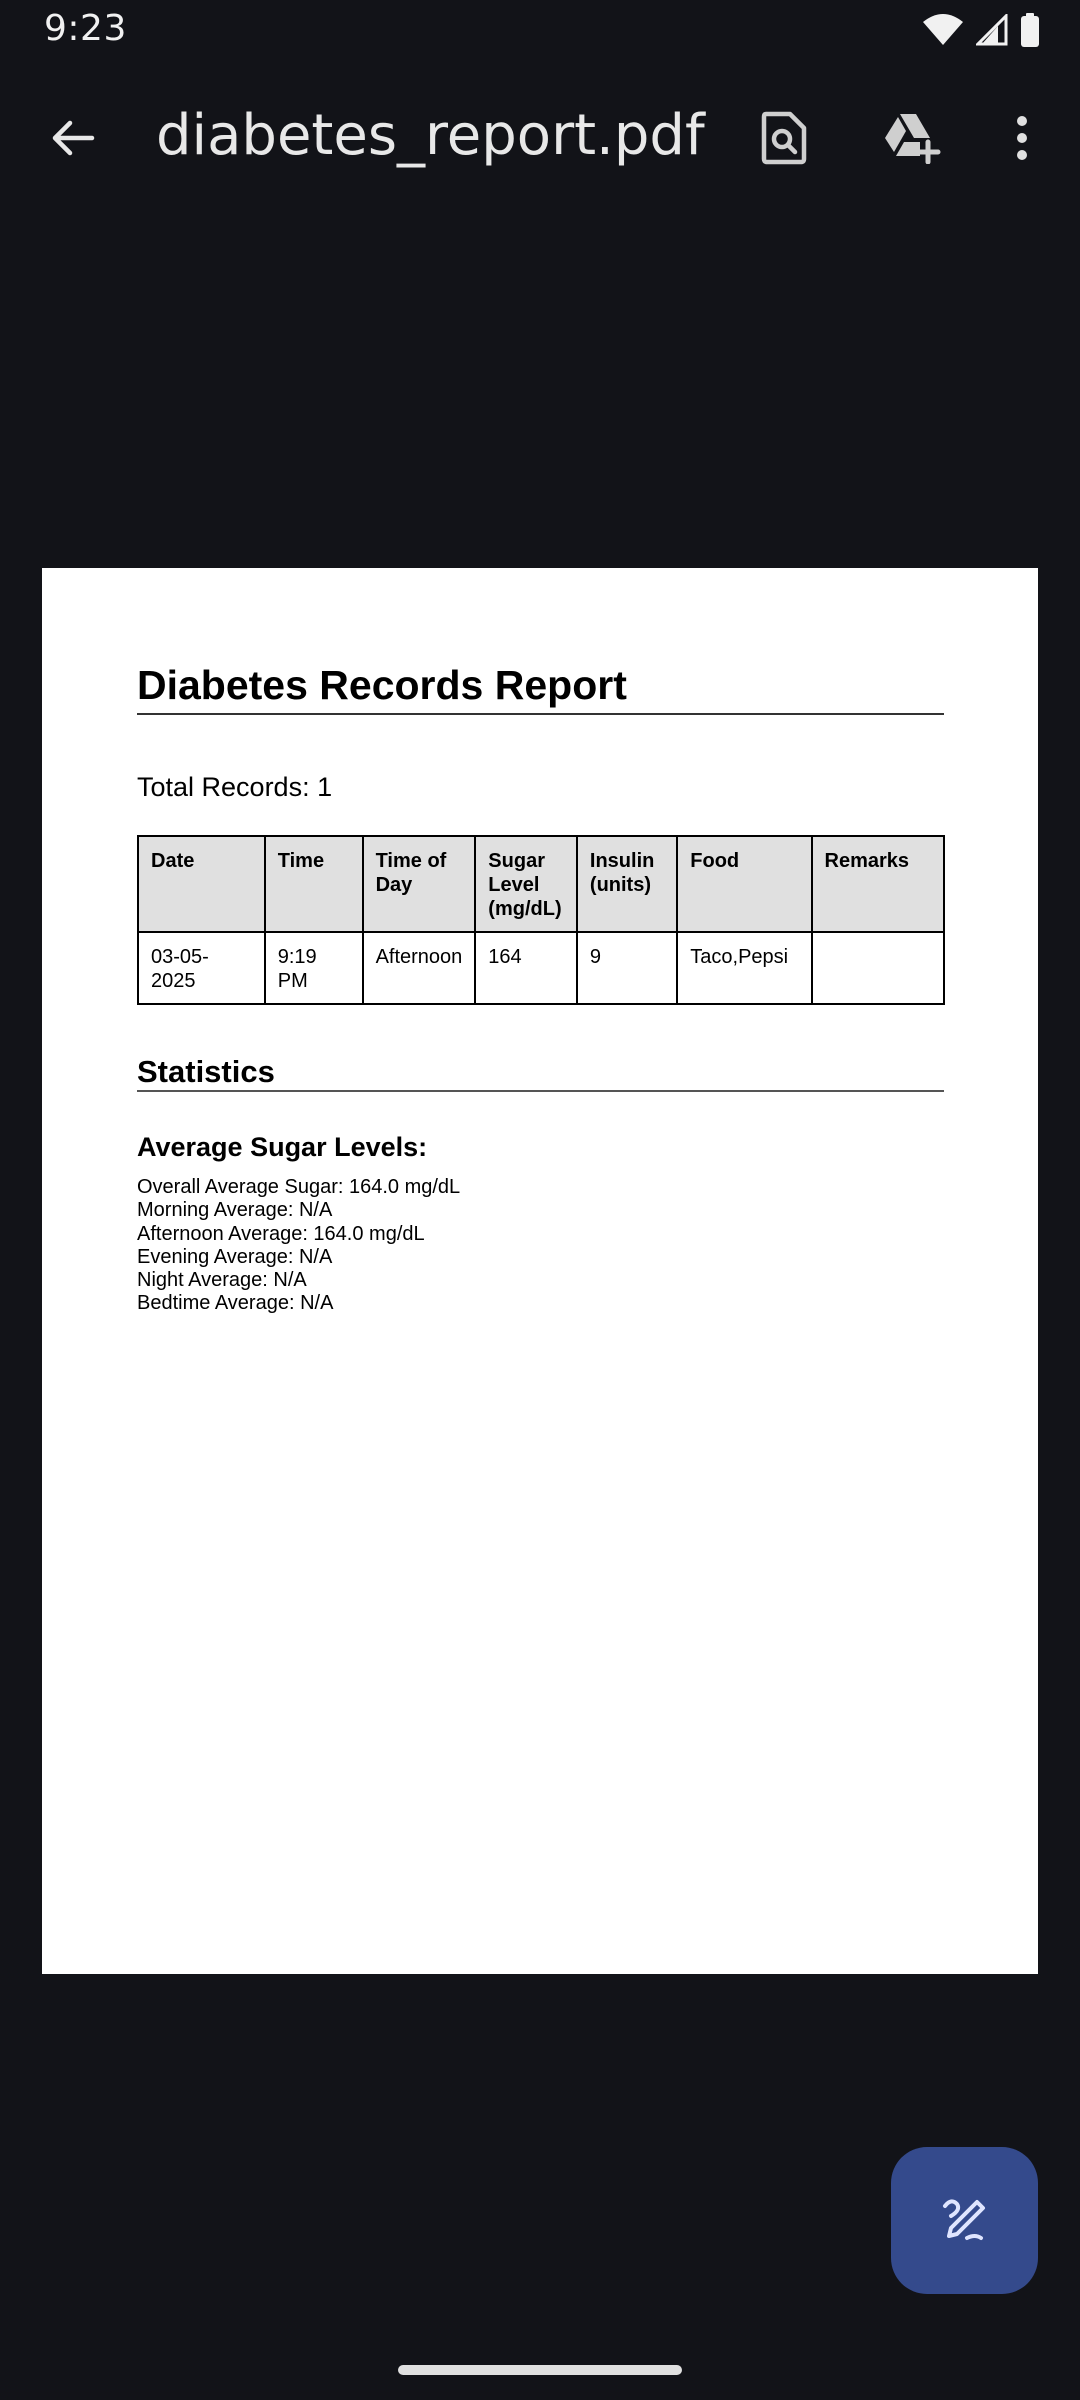  I want to click on afternoon-average-line: Afternoon Average: 164.0 mg/dL, so click(281, 1233).